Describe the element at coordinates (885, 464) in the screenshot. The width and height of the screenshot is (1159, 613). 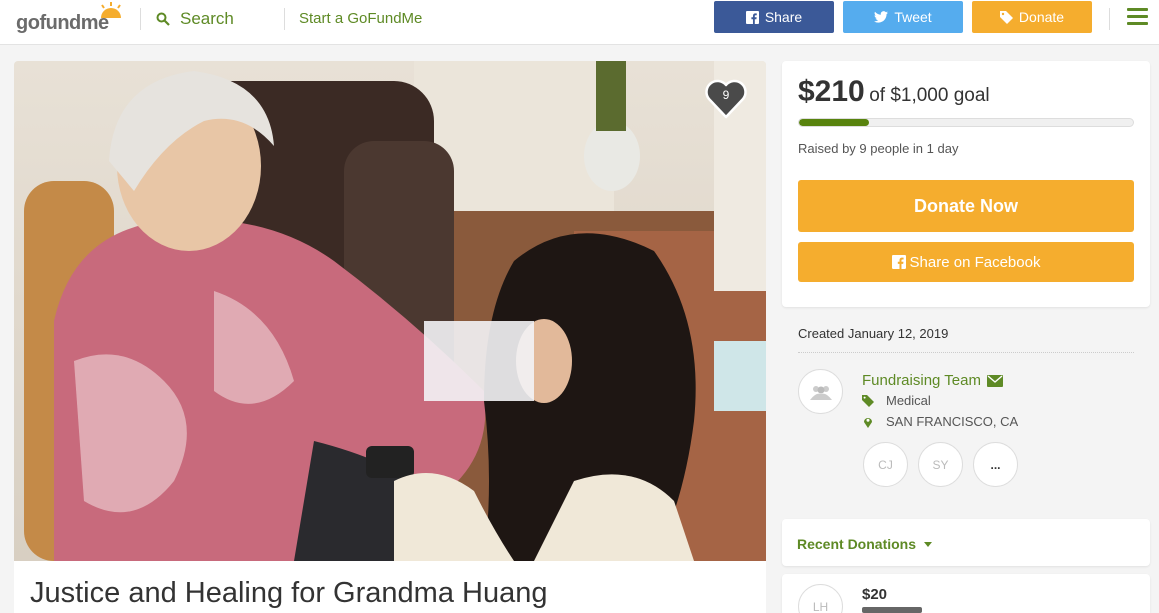
I see `team-member-avatar: CJ` at that location.